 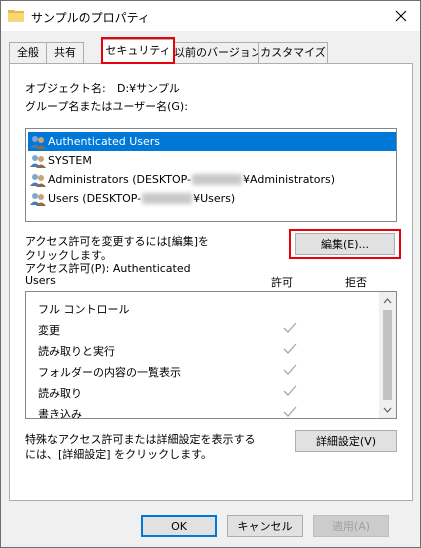 I want to click on permission-name: フォルダーの内容の一覧表示, so click(x=109, y=372).